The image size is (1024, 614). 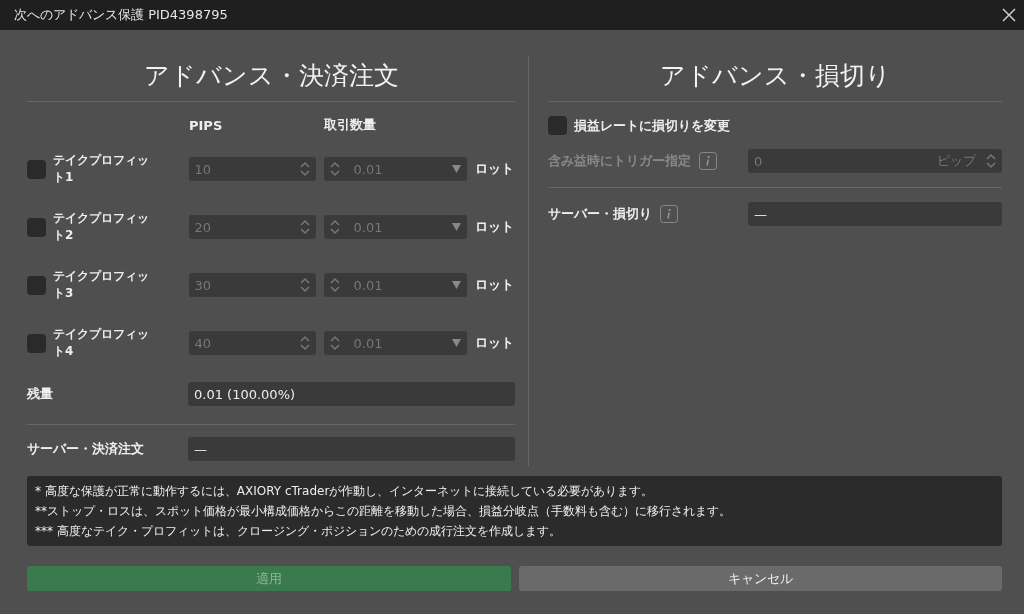 I want to click on server-take-profit-field: —, so click(x=351, y=449).